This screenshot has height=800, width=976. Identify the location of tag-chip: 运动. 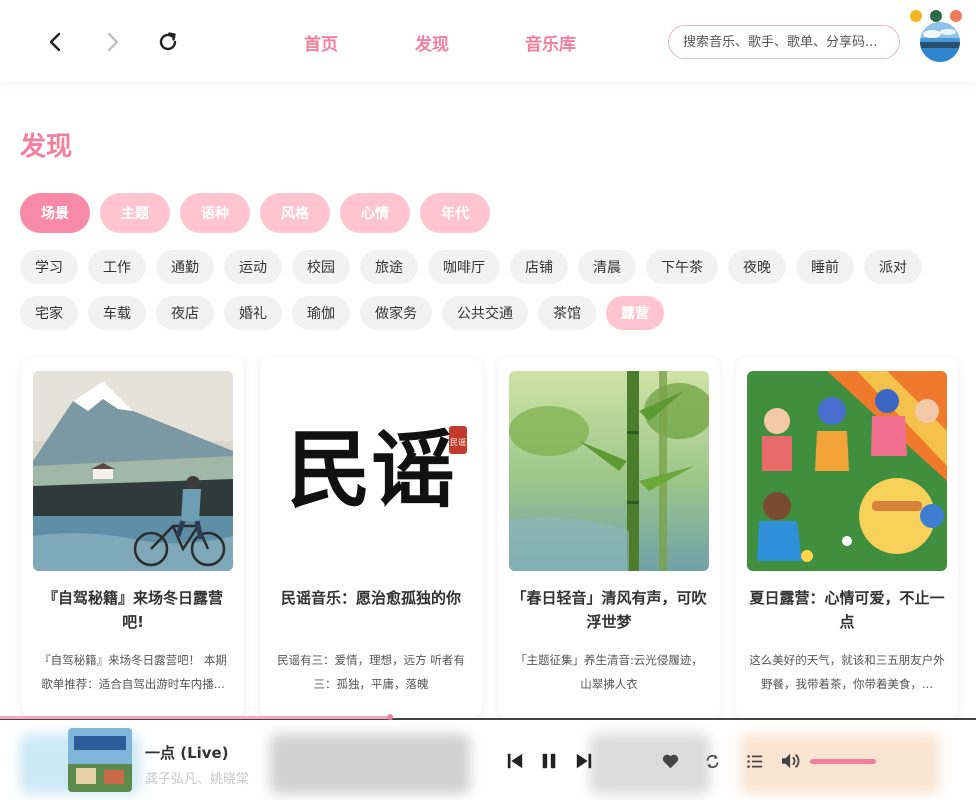
(253, 267).